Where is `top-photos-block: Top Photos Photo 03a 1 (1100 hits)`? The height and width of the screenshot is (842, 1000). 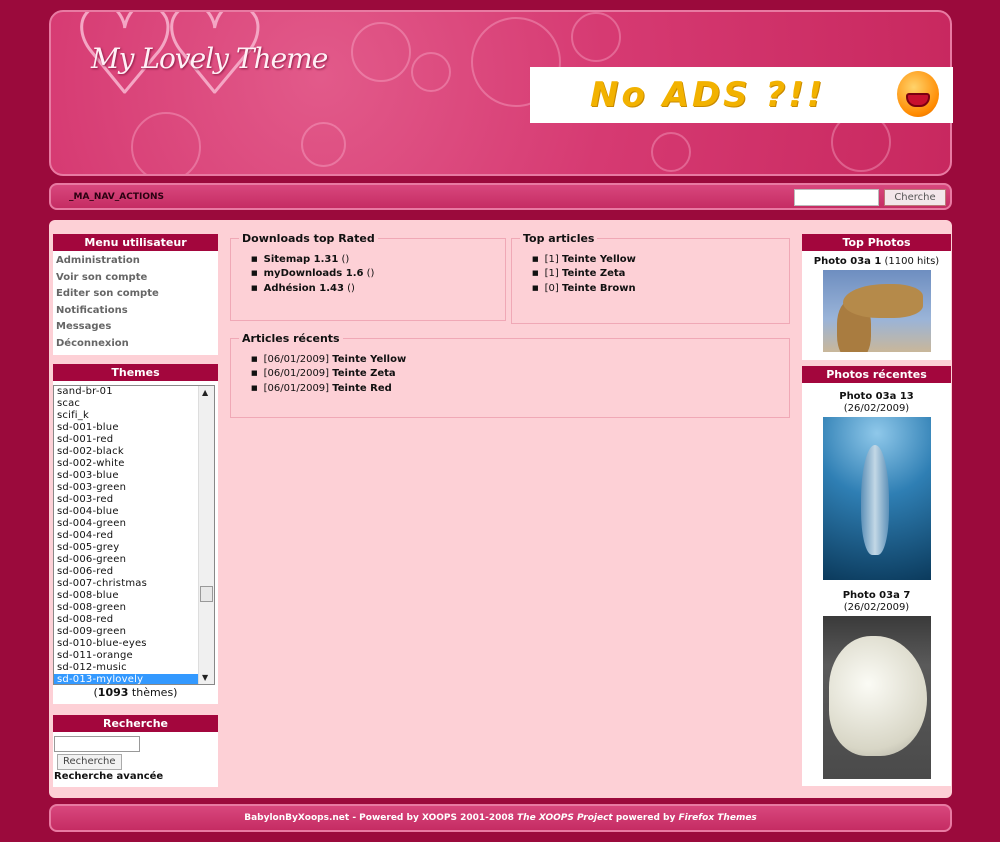
top-photos-block: Top Photos Photo 03a 1 (1100 hits) is located at coordinates (876, 297).